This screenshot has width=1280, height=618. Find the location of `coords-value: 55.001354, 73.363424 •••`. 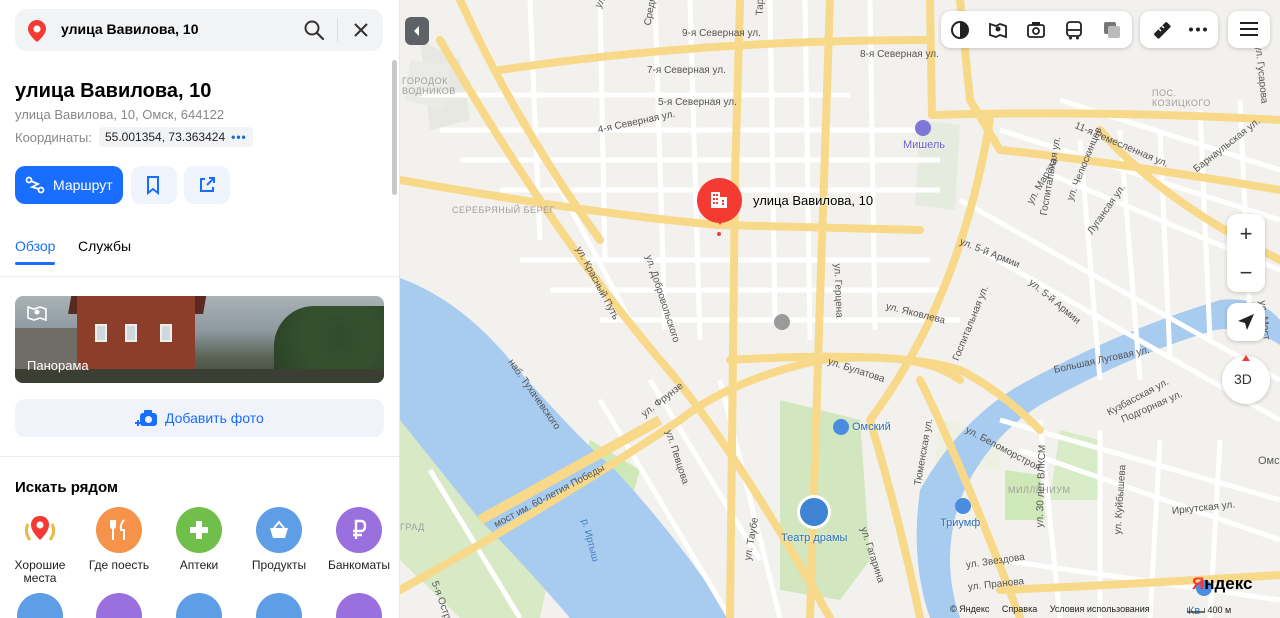

coords-value: 55.001354, 73.363424 ••• is located at coordinates (176, 137).